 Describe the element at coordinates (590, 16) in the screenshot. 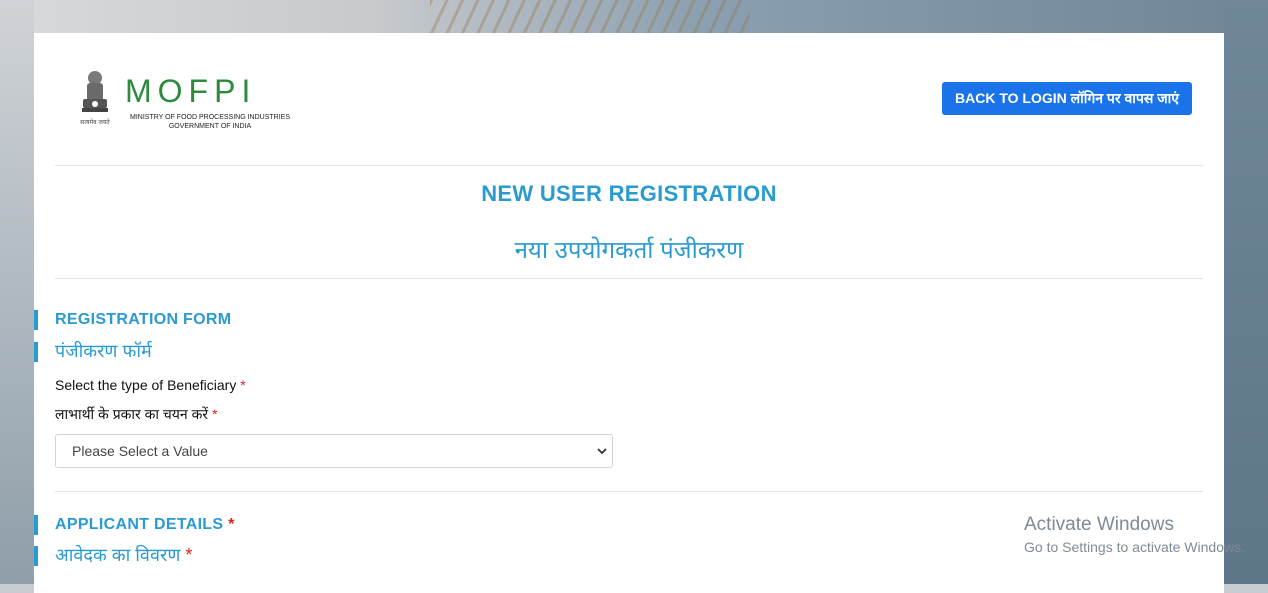

I see `background-wheat` at that location.